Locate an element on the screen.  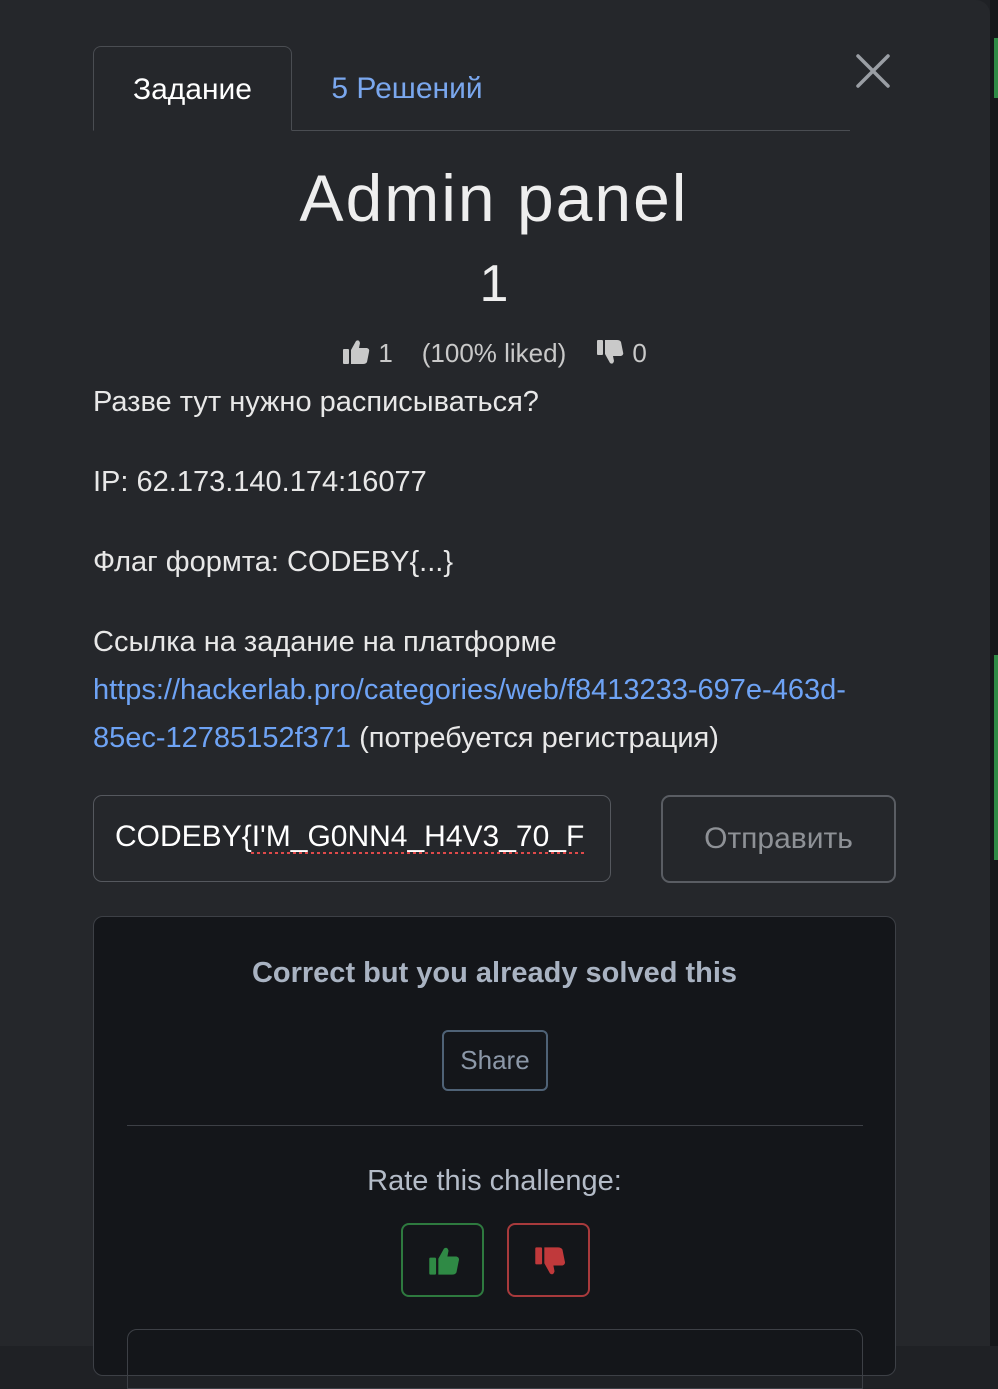
close-button is located at coordinates (873, 71).